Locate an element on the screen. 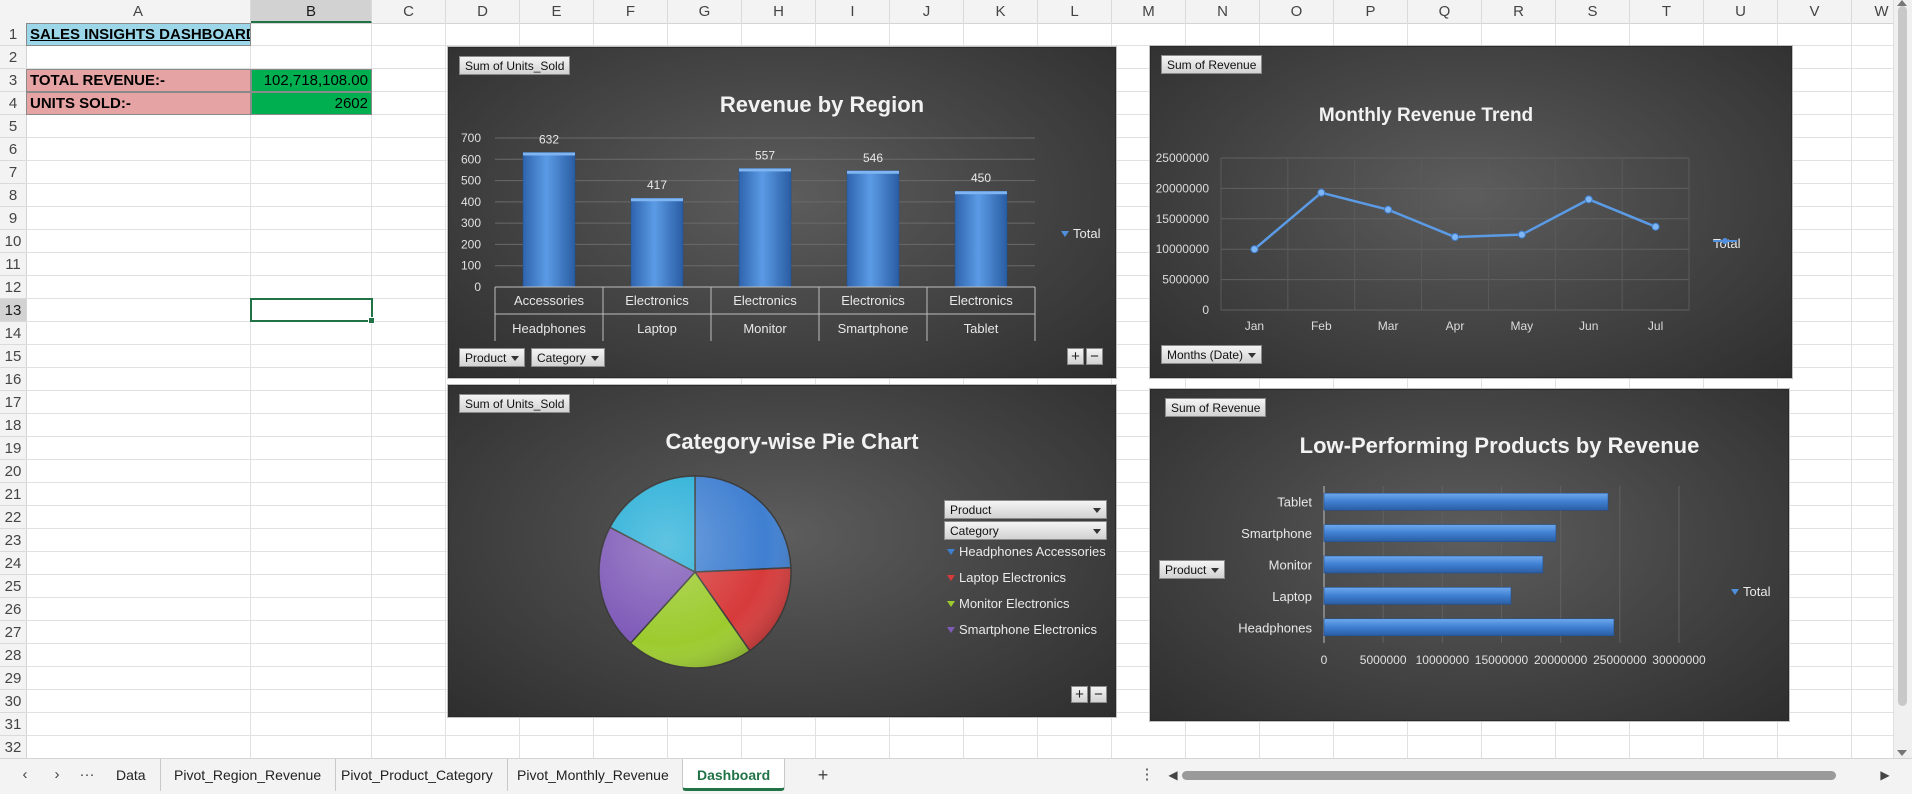  horizontal-scrollbar: ◀ ▶ is located at coordinates (1528, 775).